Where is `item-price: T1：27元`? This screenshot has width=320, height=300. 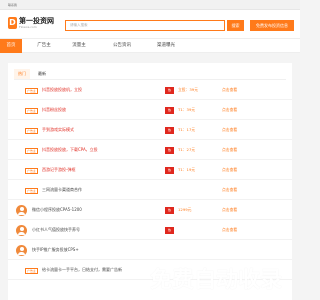
item-price: T1：27元 is located at coordinates (187, 149).